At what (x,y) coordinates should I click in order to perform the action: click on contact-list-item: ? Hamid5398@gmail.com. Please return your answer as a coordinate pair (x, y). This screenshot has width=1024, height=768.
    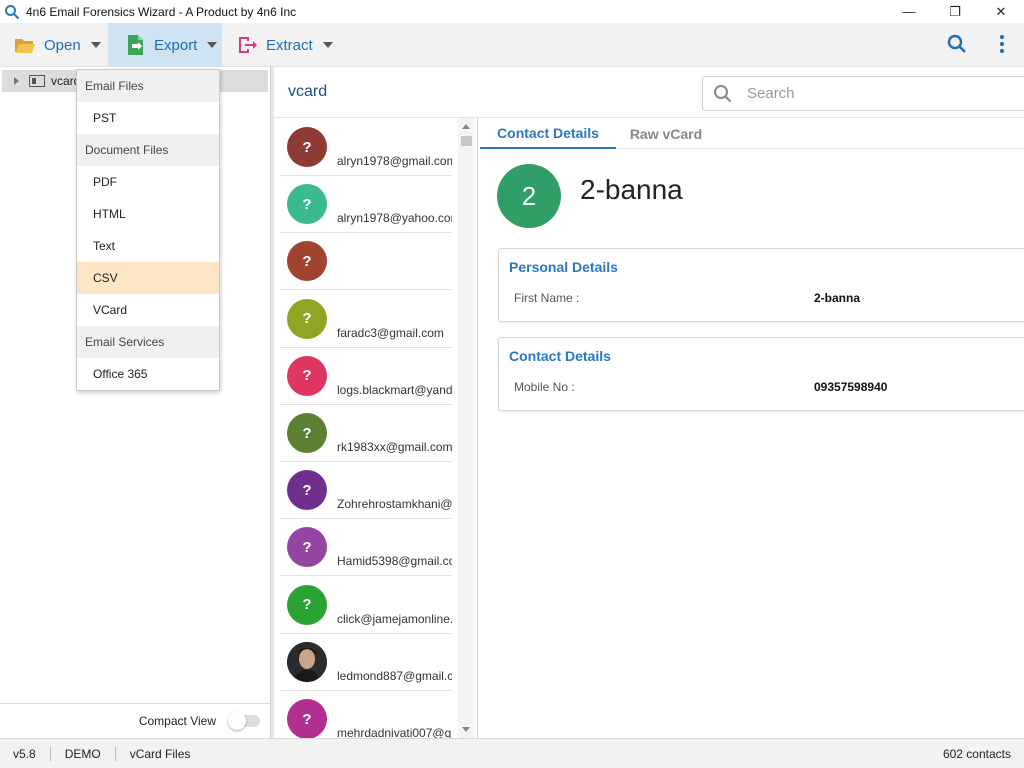
    Looking at the image, I should click on (366, 548).